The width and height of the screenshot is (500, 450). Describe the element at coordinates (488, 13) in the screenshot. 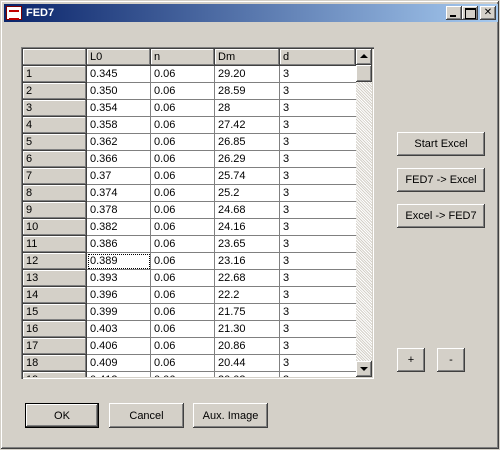

I see `close-button: ✕` at that location.